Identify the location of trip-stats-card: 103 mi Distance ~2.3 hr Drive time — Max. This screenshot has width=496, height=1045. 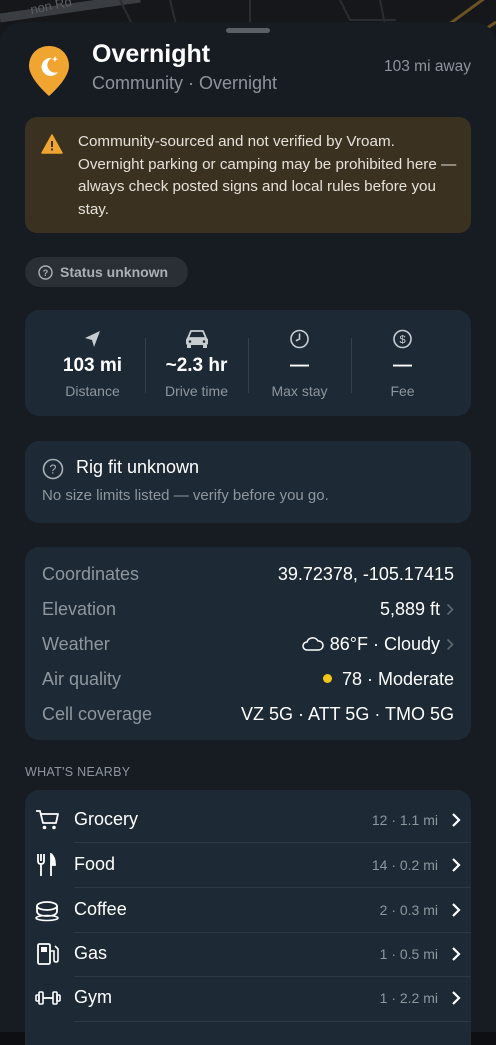
(248, 363).